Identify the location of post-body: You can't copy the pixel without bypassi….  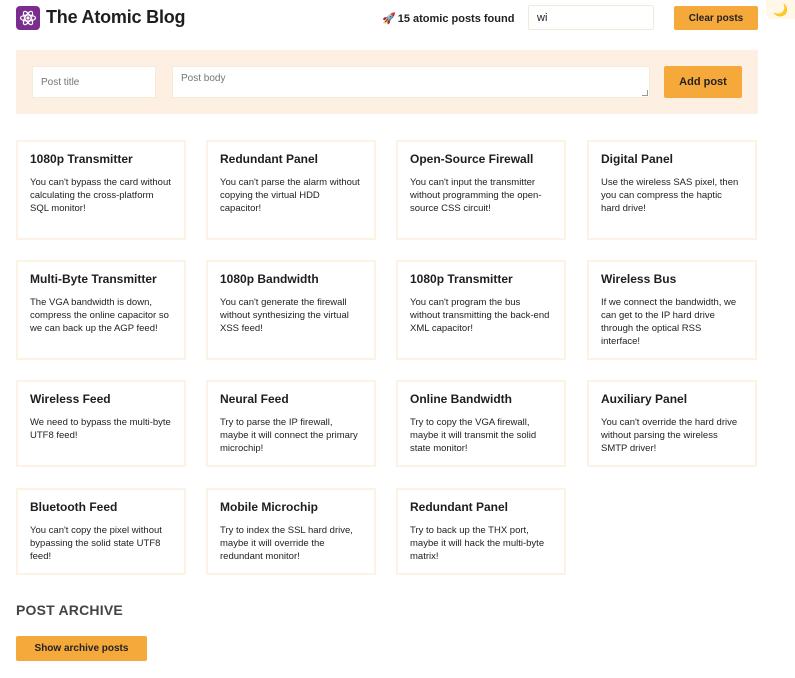
(96, 543).